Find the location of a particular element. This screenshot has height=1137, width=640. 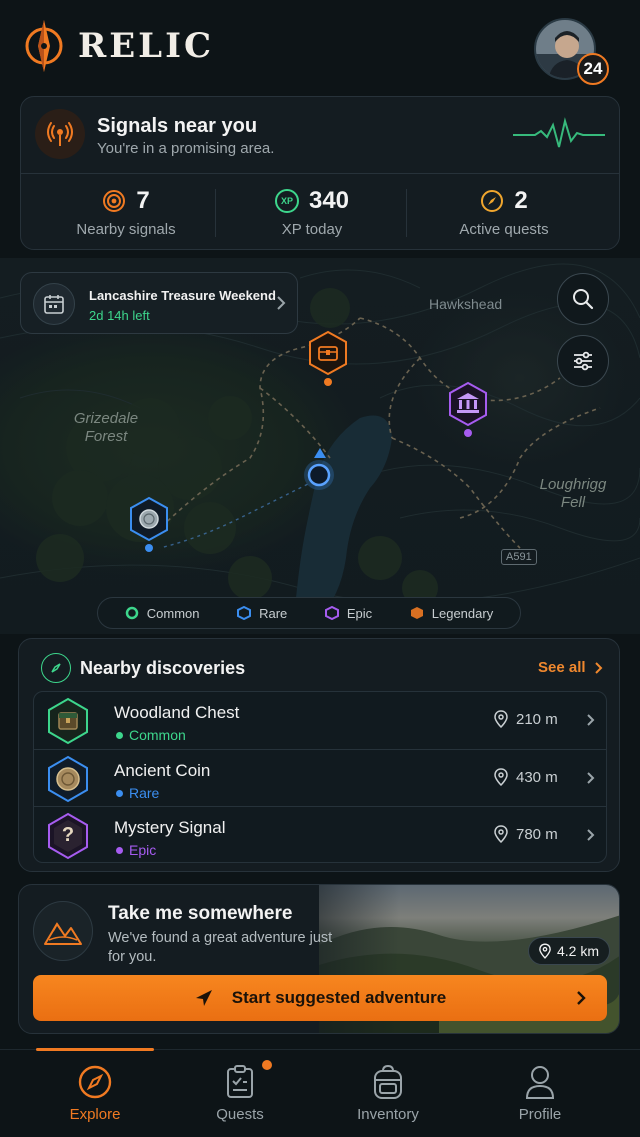

signals-title: Signals near you is located at coordinates (177, 126).